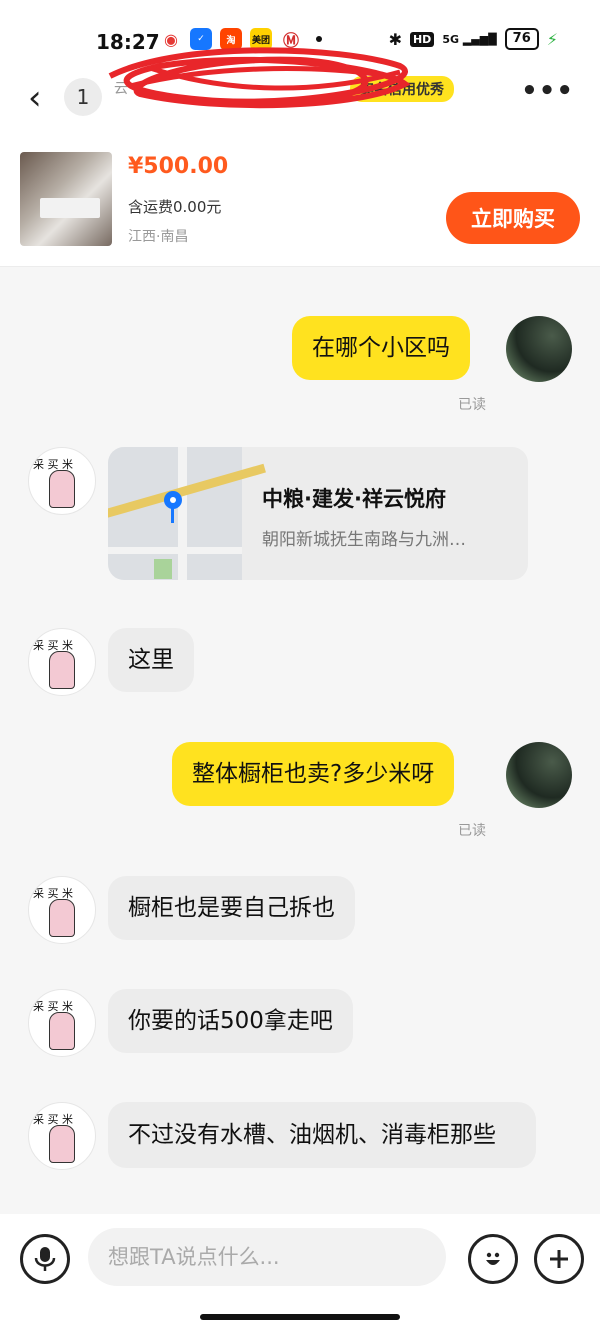  What do you see at coordinates (552, 39) in the screenshot?
I see `charging-icon: ⚡` at bounding box center [552, 39].